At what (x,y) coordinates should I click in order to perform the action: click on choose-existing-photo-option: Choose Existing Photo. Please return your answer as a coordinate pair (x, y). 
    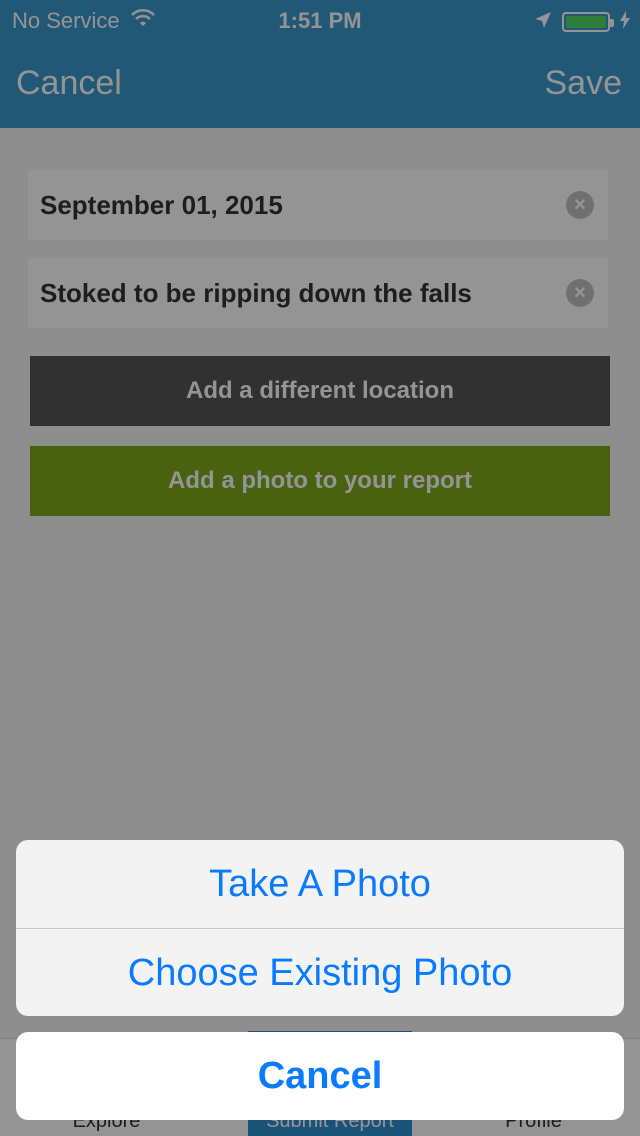
    Looking at the image, I should click on (320, 972).